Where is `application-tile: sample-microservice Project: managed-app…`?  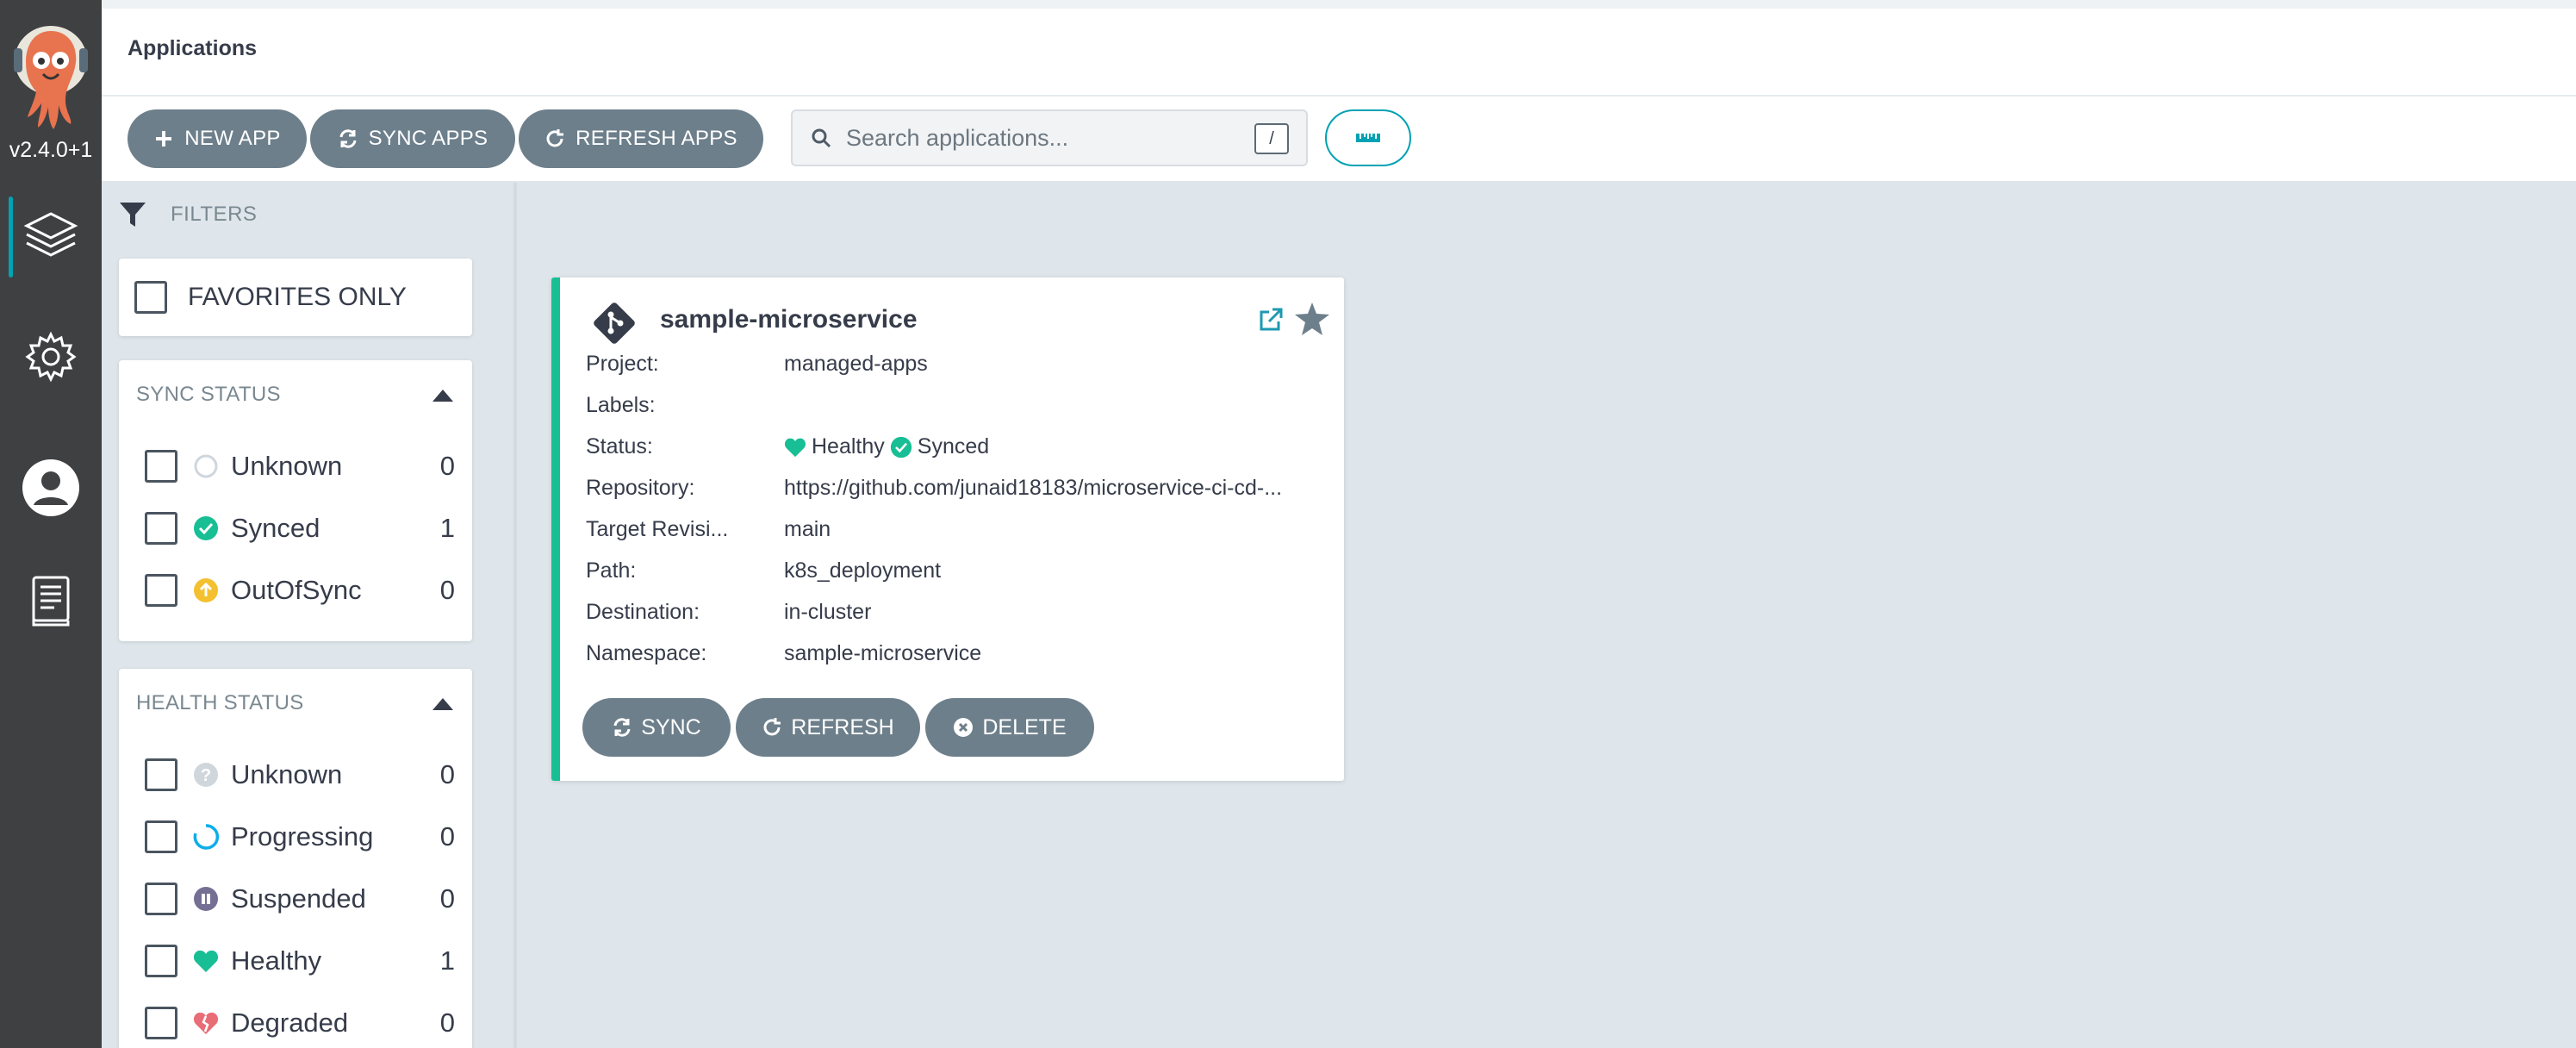
application-tile: sample-microservice Project: managed-app… is located at coordinates (948, 529).